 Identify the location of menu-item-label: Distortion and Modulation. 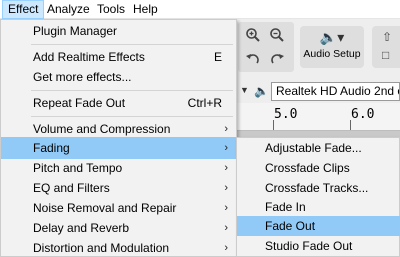
(101, 248).